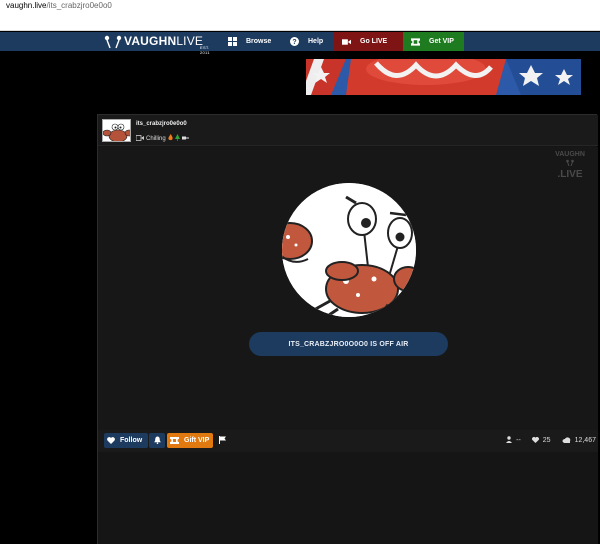  Describe the element at coordinates (113, 42) in the screenshot. I see `microphone-logo-icon` at that location.